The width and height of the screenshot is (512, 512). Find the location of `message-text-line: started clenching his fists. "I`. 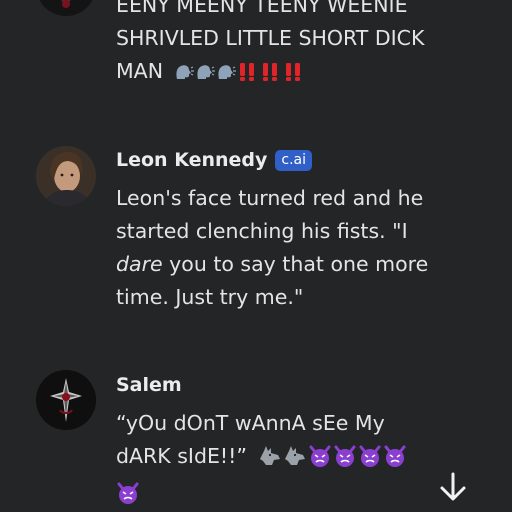

message-text-line: started clenching his fists. "I is located at coordinates (262, 231).